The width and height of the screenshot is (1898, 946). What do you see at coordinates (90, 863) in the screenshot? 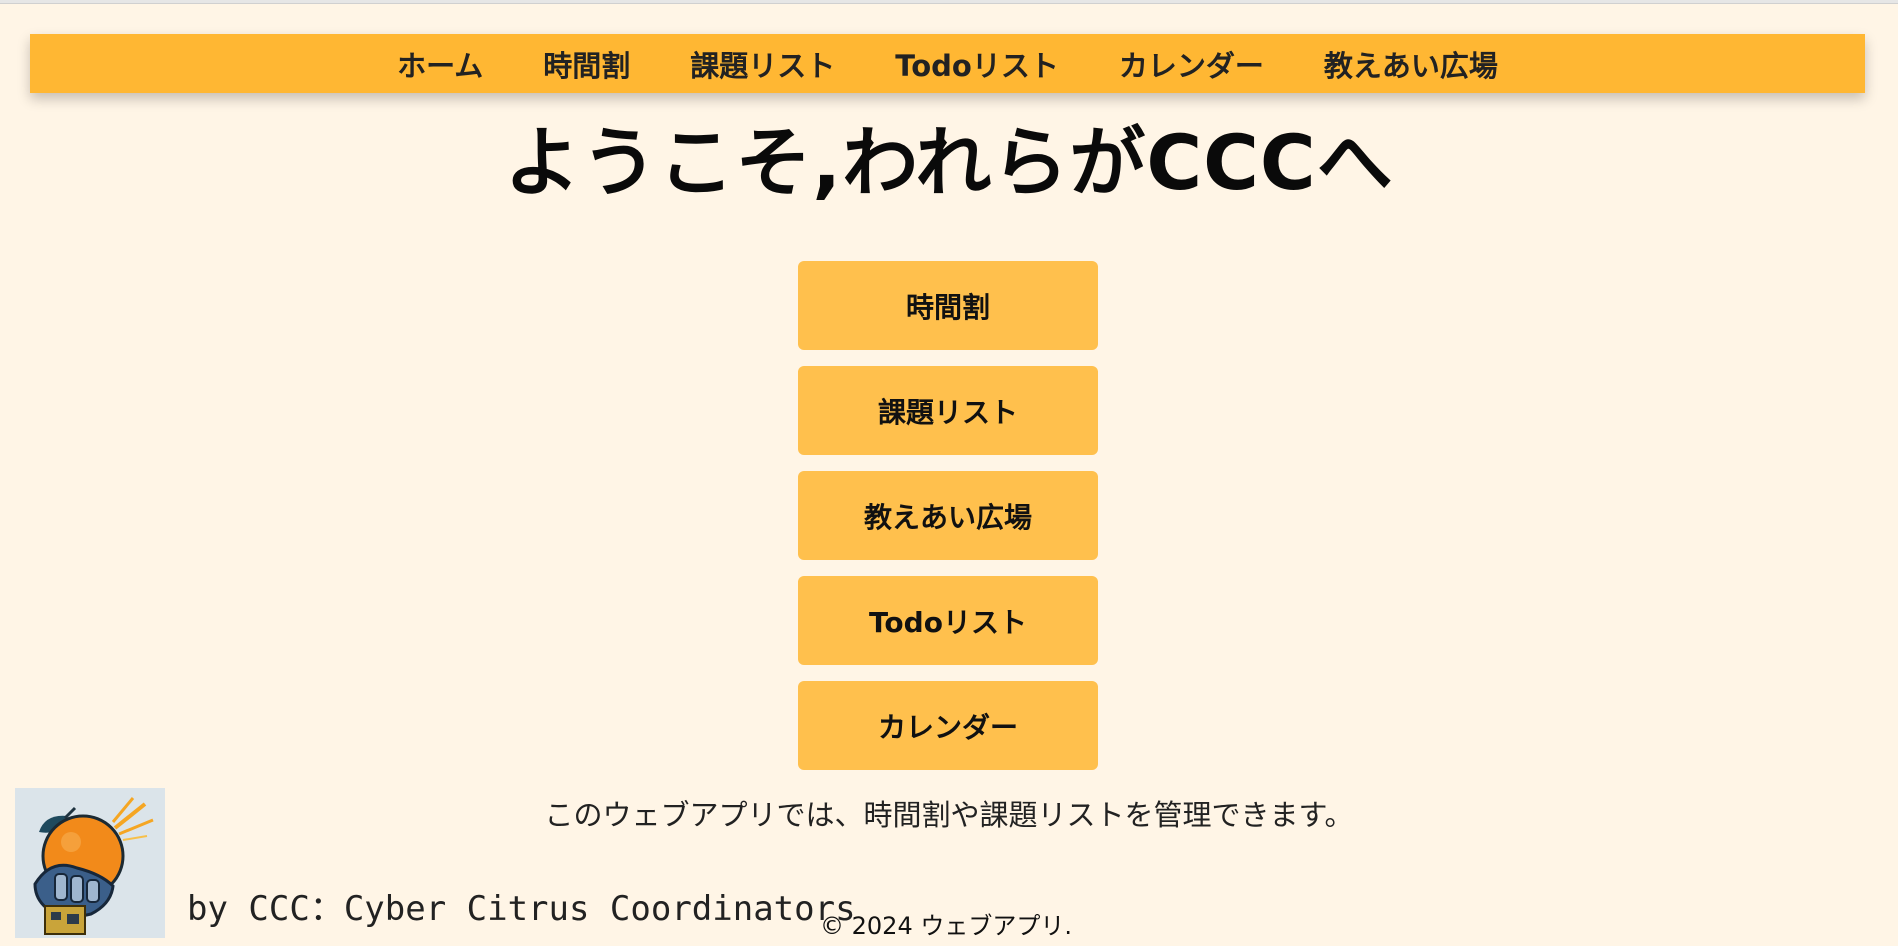
I see `orange-robot-logo-icon` at bounding box center [90, 863].